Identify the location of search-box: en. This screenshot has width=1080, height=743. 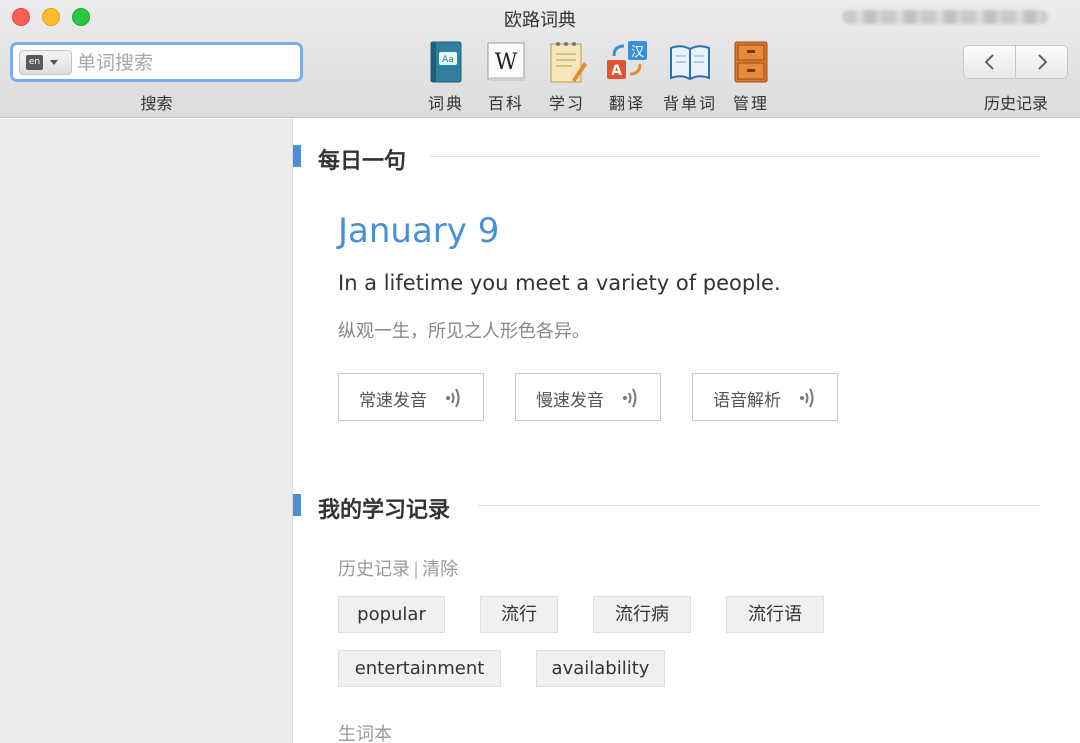
(156, 62).